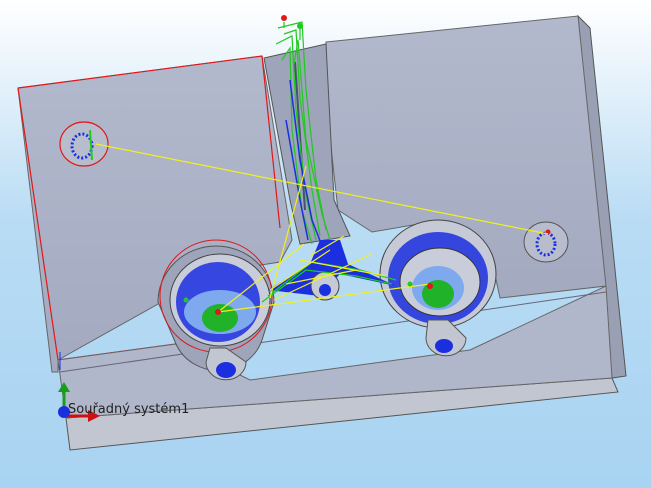 Image resolution: width=651 pixels, height=488 pixels. Describe the element at coordinates (128, 409) in the screenshot. I see `coordinate-system-label: Souřadný systém1` at that location.